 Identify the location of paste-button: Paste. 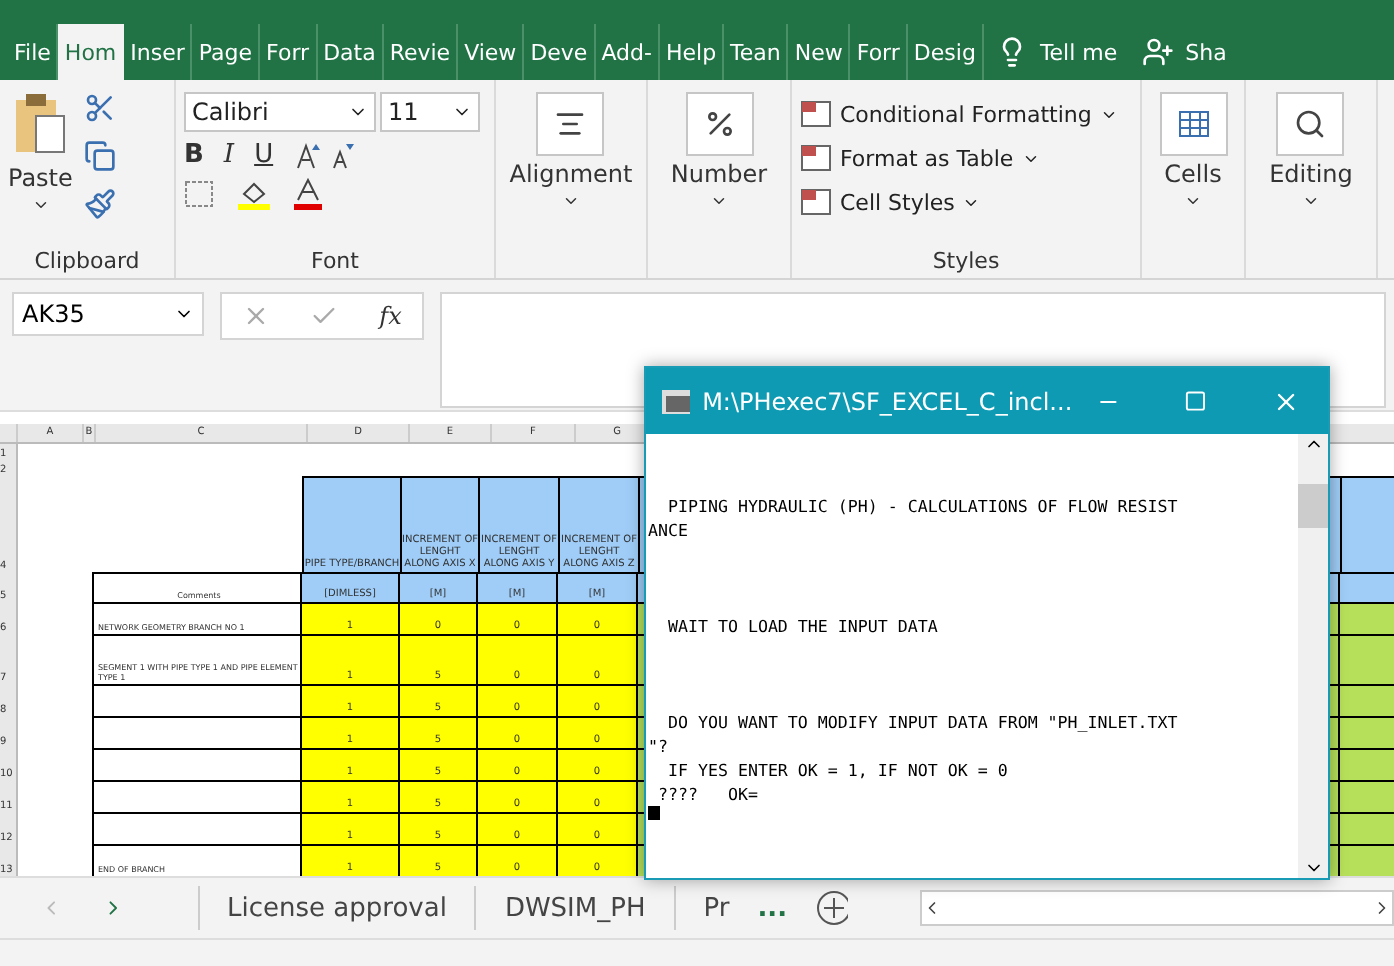
(40, 170).